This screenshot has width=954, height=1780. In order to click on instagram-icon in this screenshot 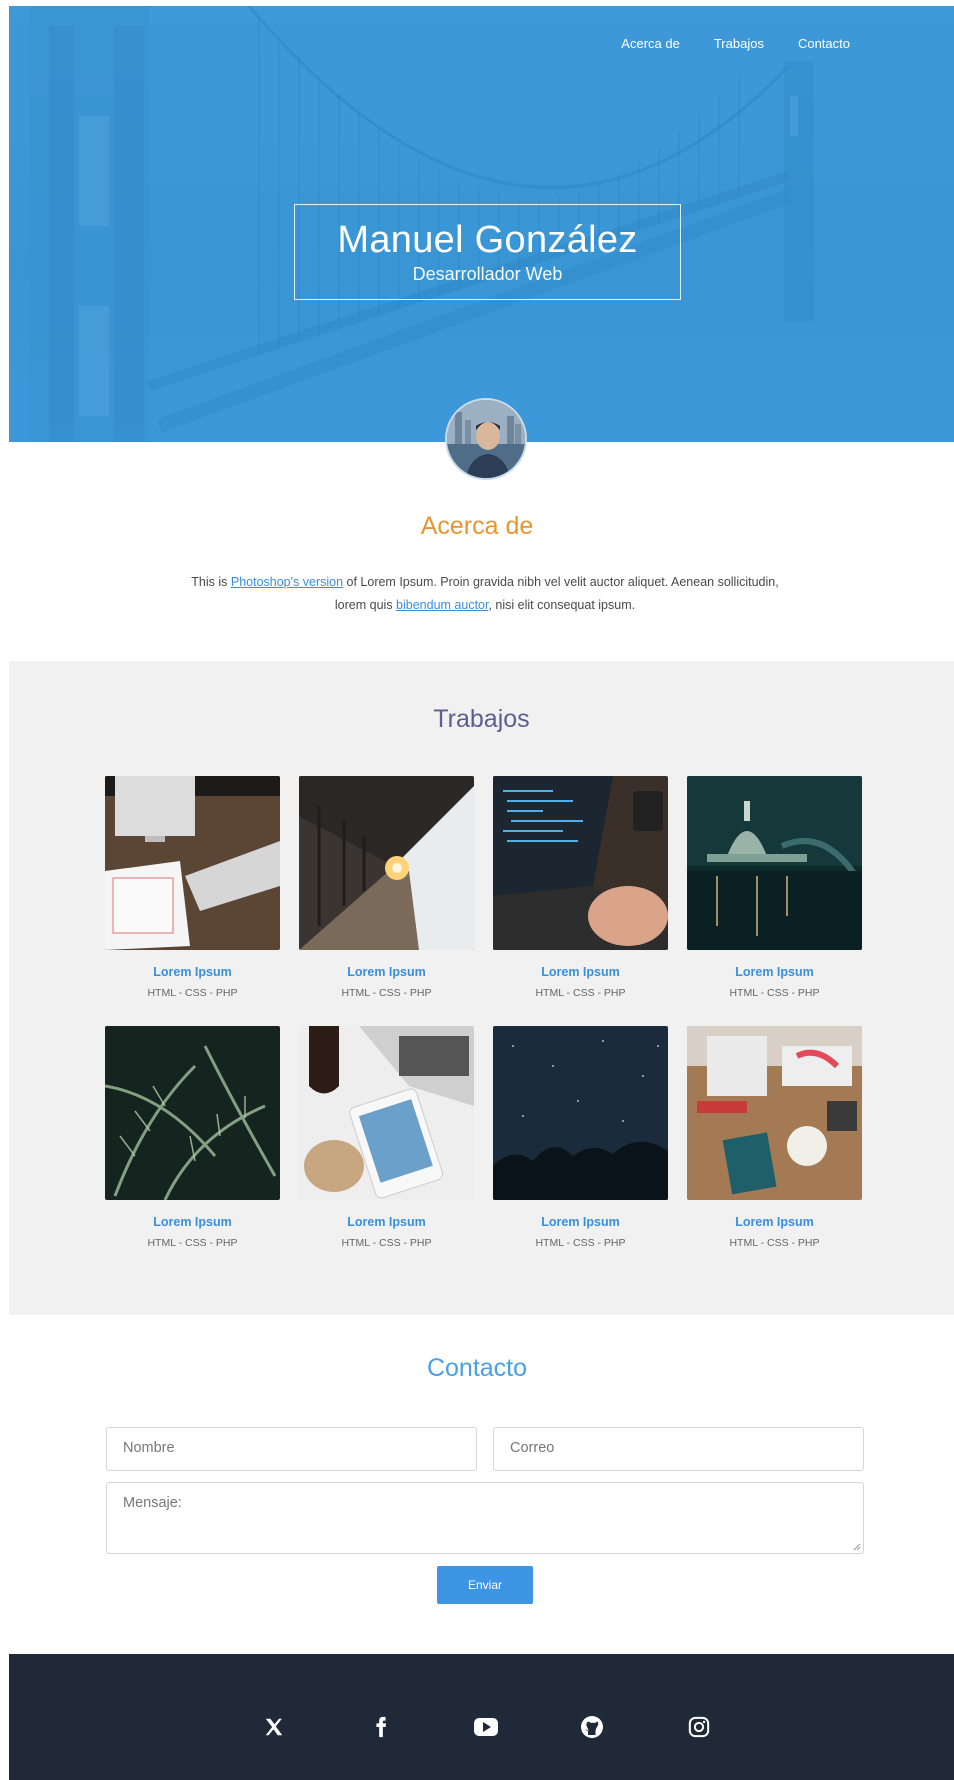, I will do `click(699, 1727)`.